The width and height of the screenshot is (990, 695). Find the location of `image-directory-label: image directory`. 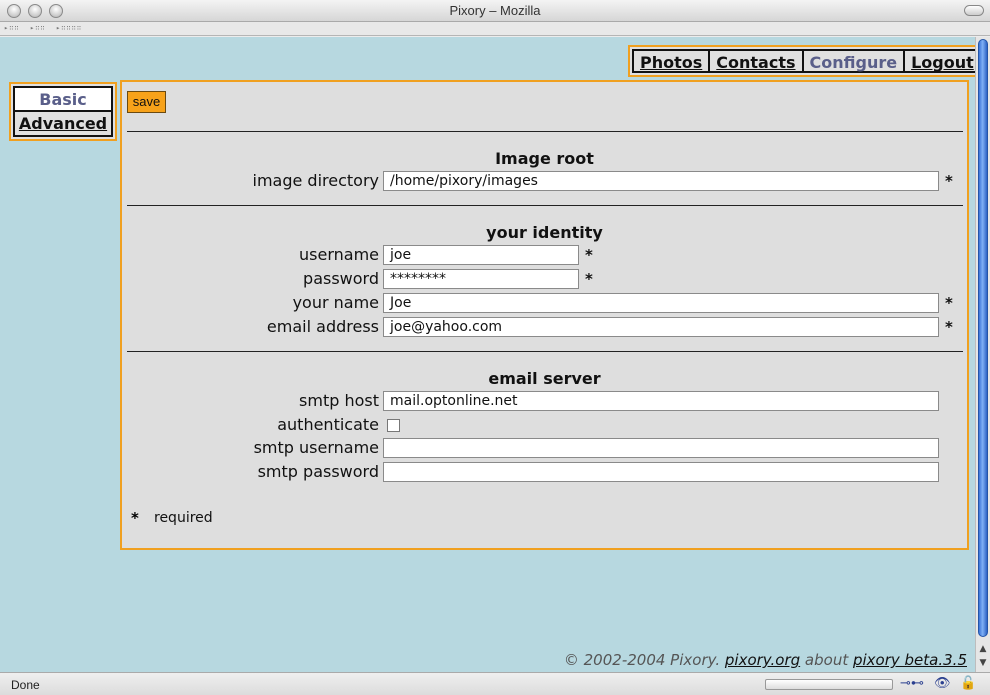

image-directory-label: image directory is located at coordinates (316, 180).